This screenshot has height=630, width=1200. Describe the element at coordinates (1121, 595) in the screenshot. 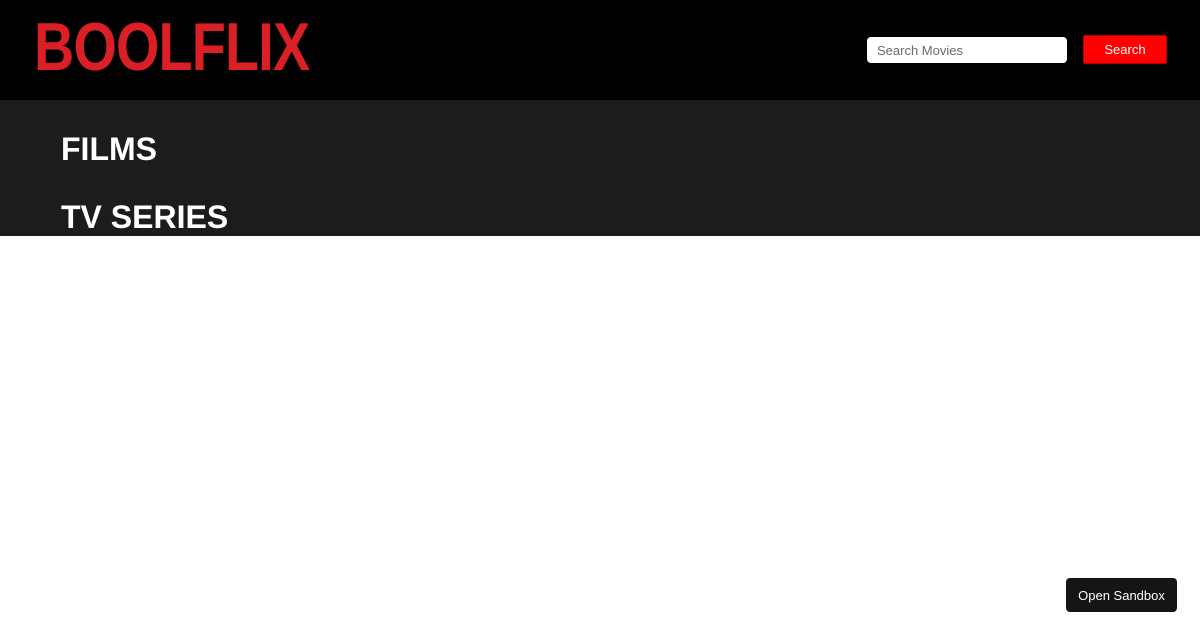

I see `open-sandbox-button: Open Sandbox` at that location.